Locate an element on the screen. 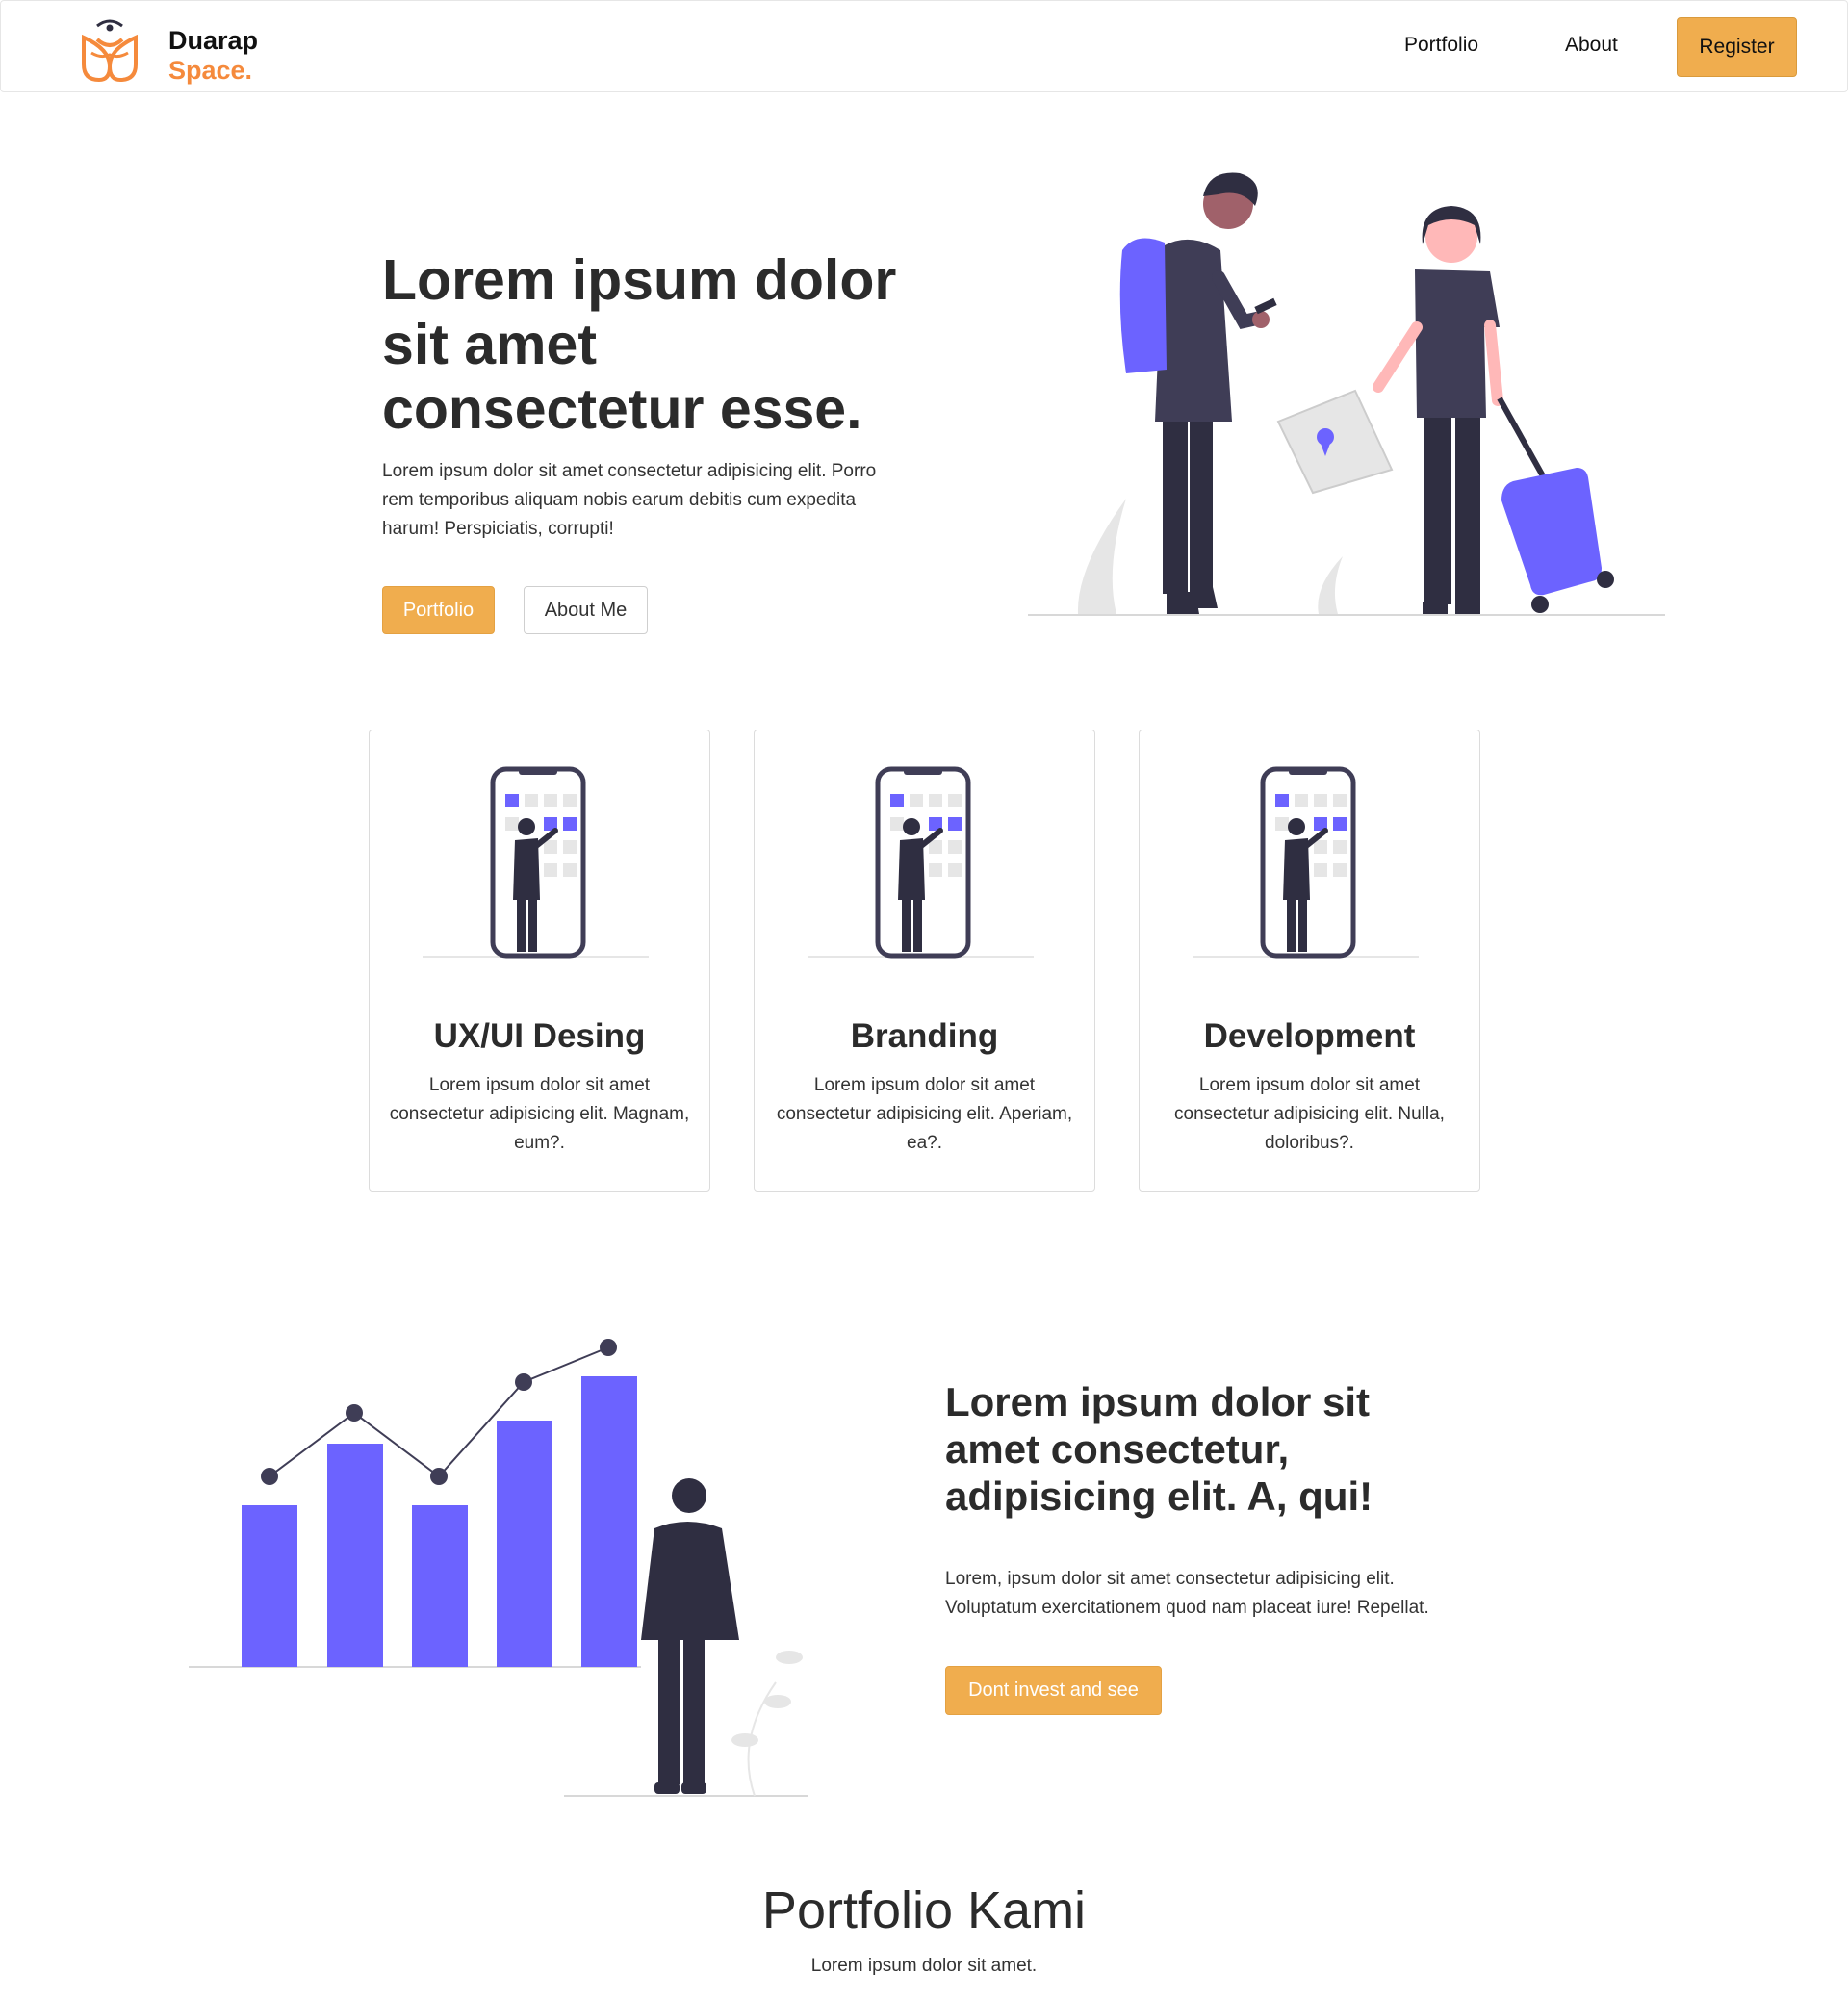 This screenshot has width=1848, height=1999. register-button: Register is located at coordinates (1737, 47).